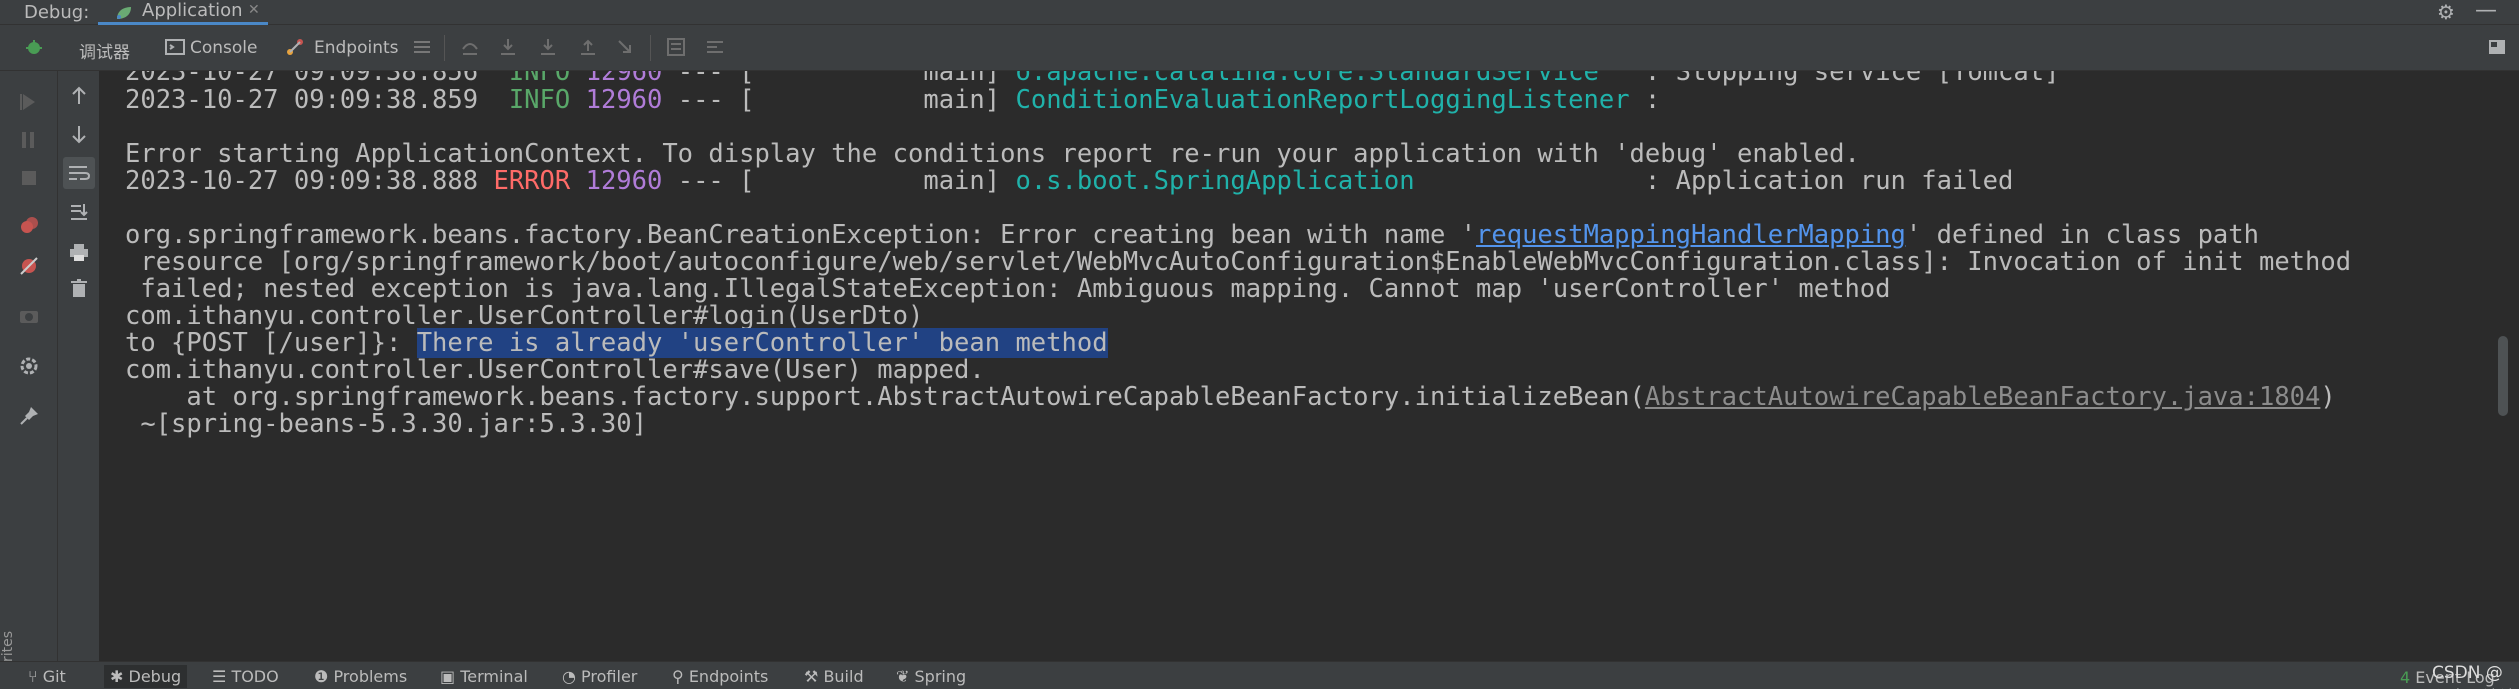 The width and height of the screenshot is (2519, 689). What do you see at coordinates (2474, 676) in the screenshot?
I see `watermark: CSDN @程序员涛涛` at bounding box center [2474, 676].